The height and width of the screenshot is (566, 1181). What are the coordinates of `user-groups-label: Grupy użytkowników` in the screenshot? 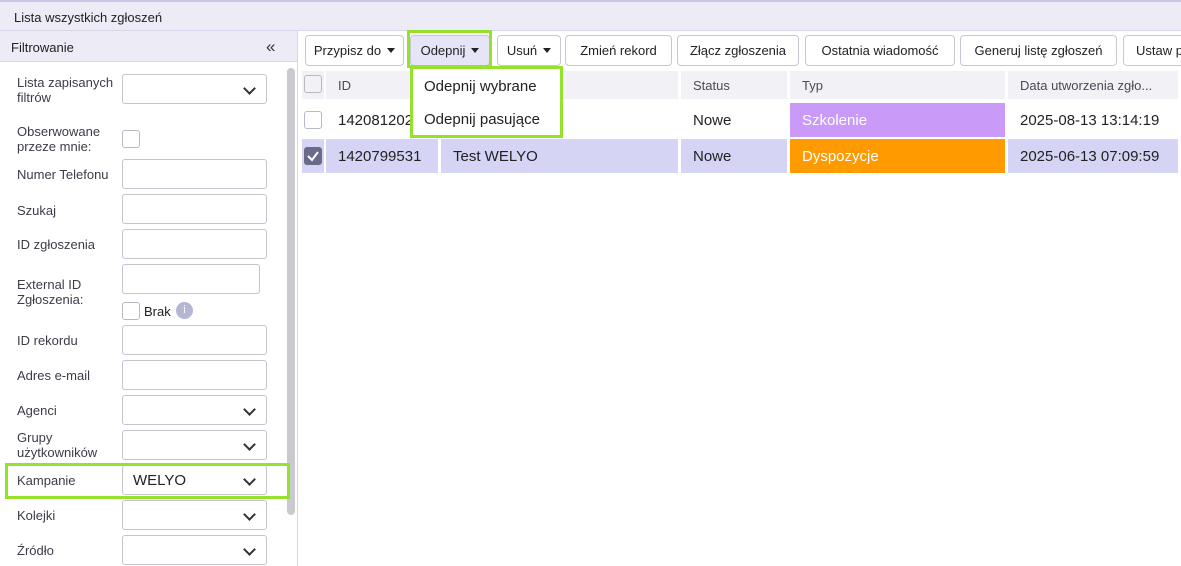 It's located at (57, 445).